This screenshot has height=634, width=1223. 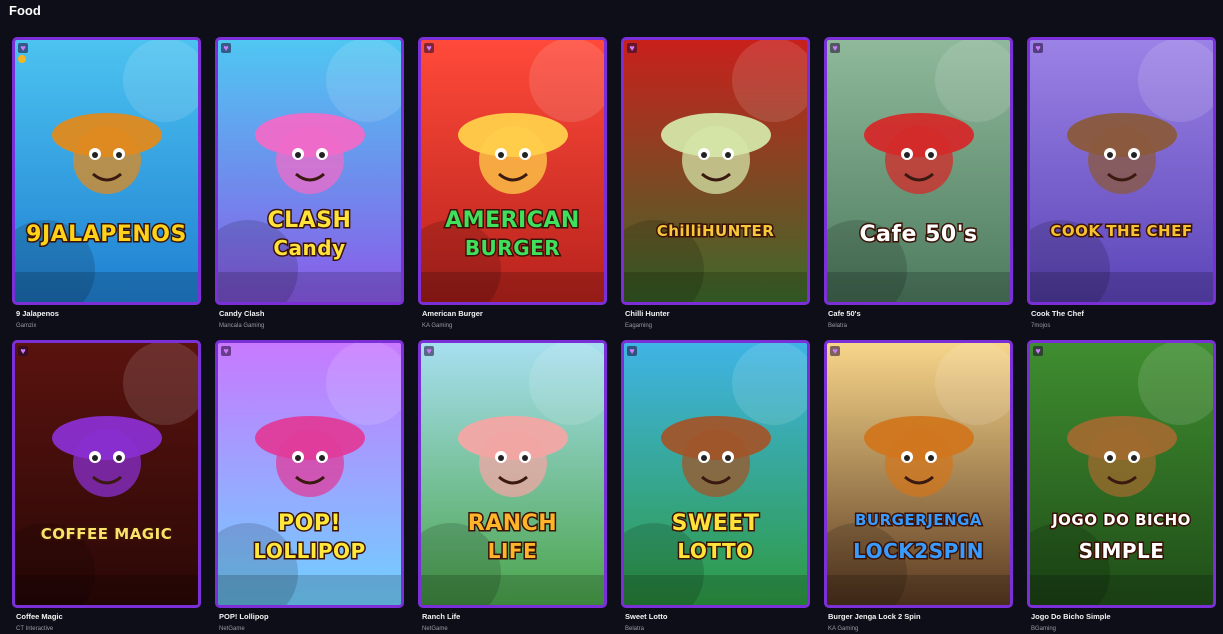 What do you see at coordinates (22, 59) in the screenshot?
I see `coin-icon` at bounding box center [22, 59].